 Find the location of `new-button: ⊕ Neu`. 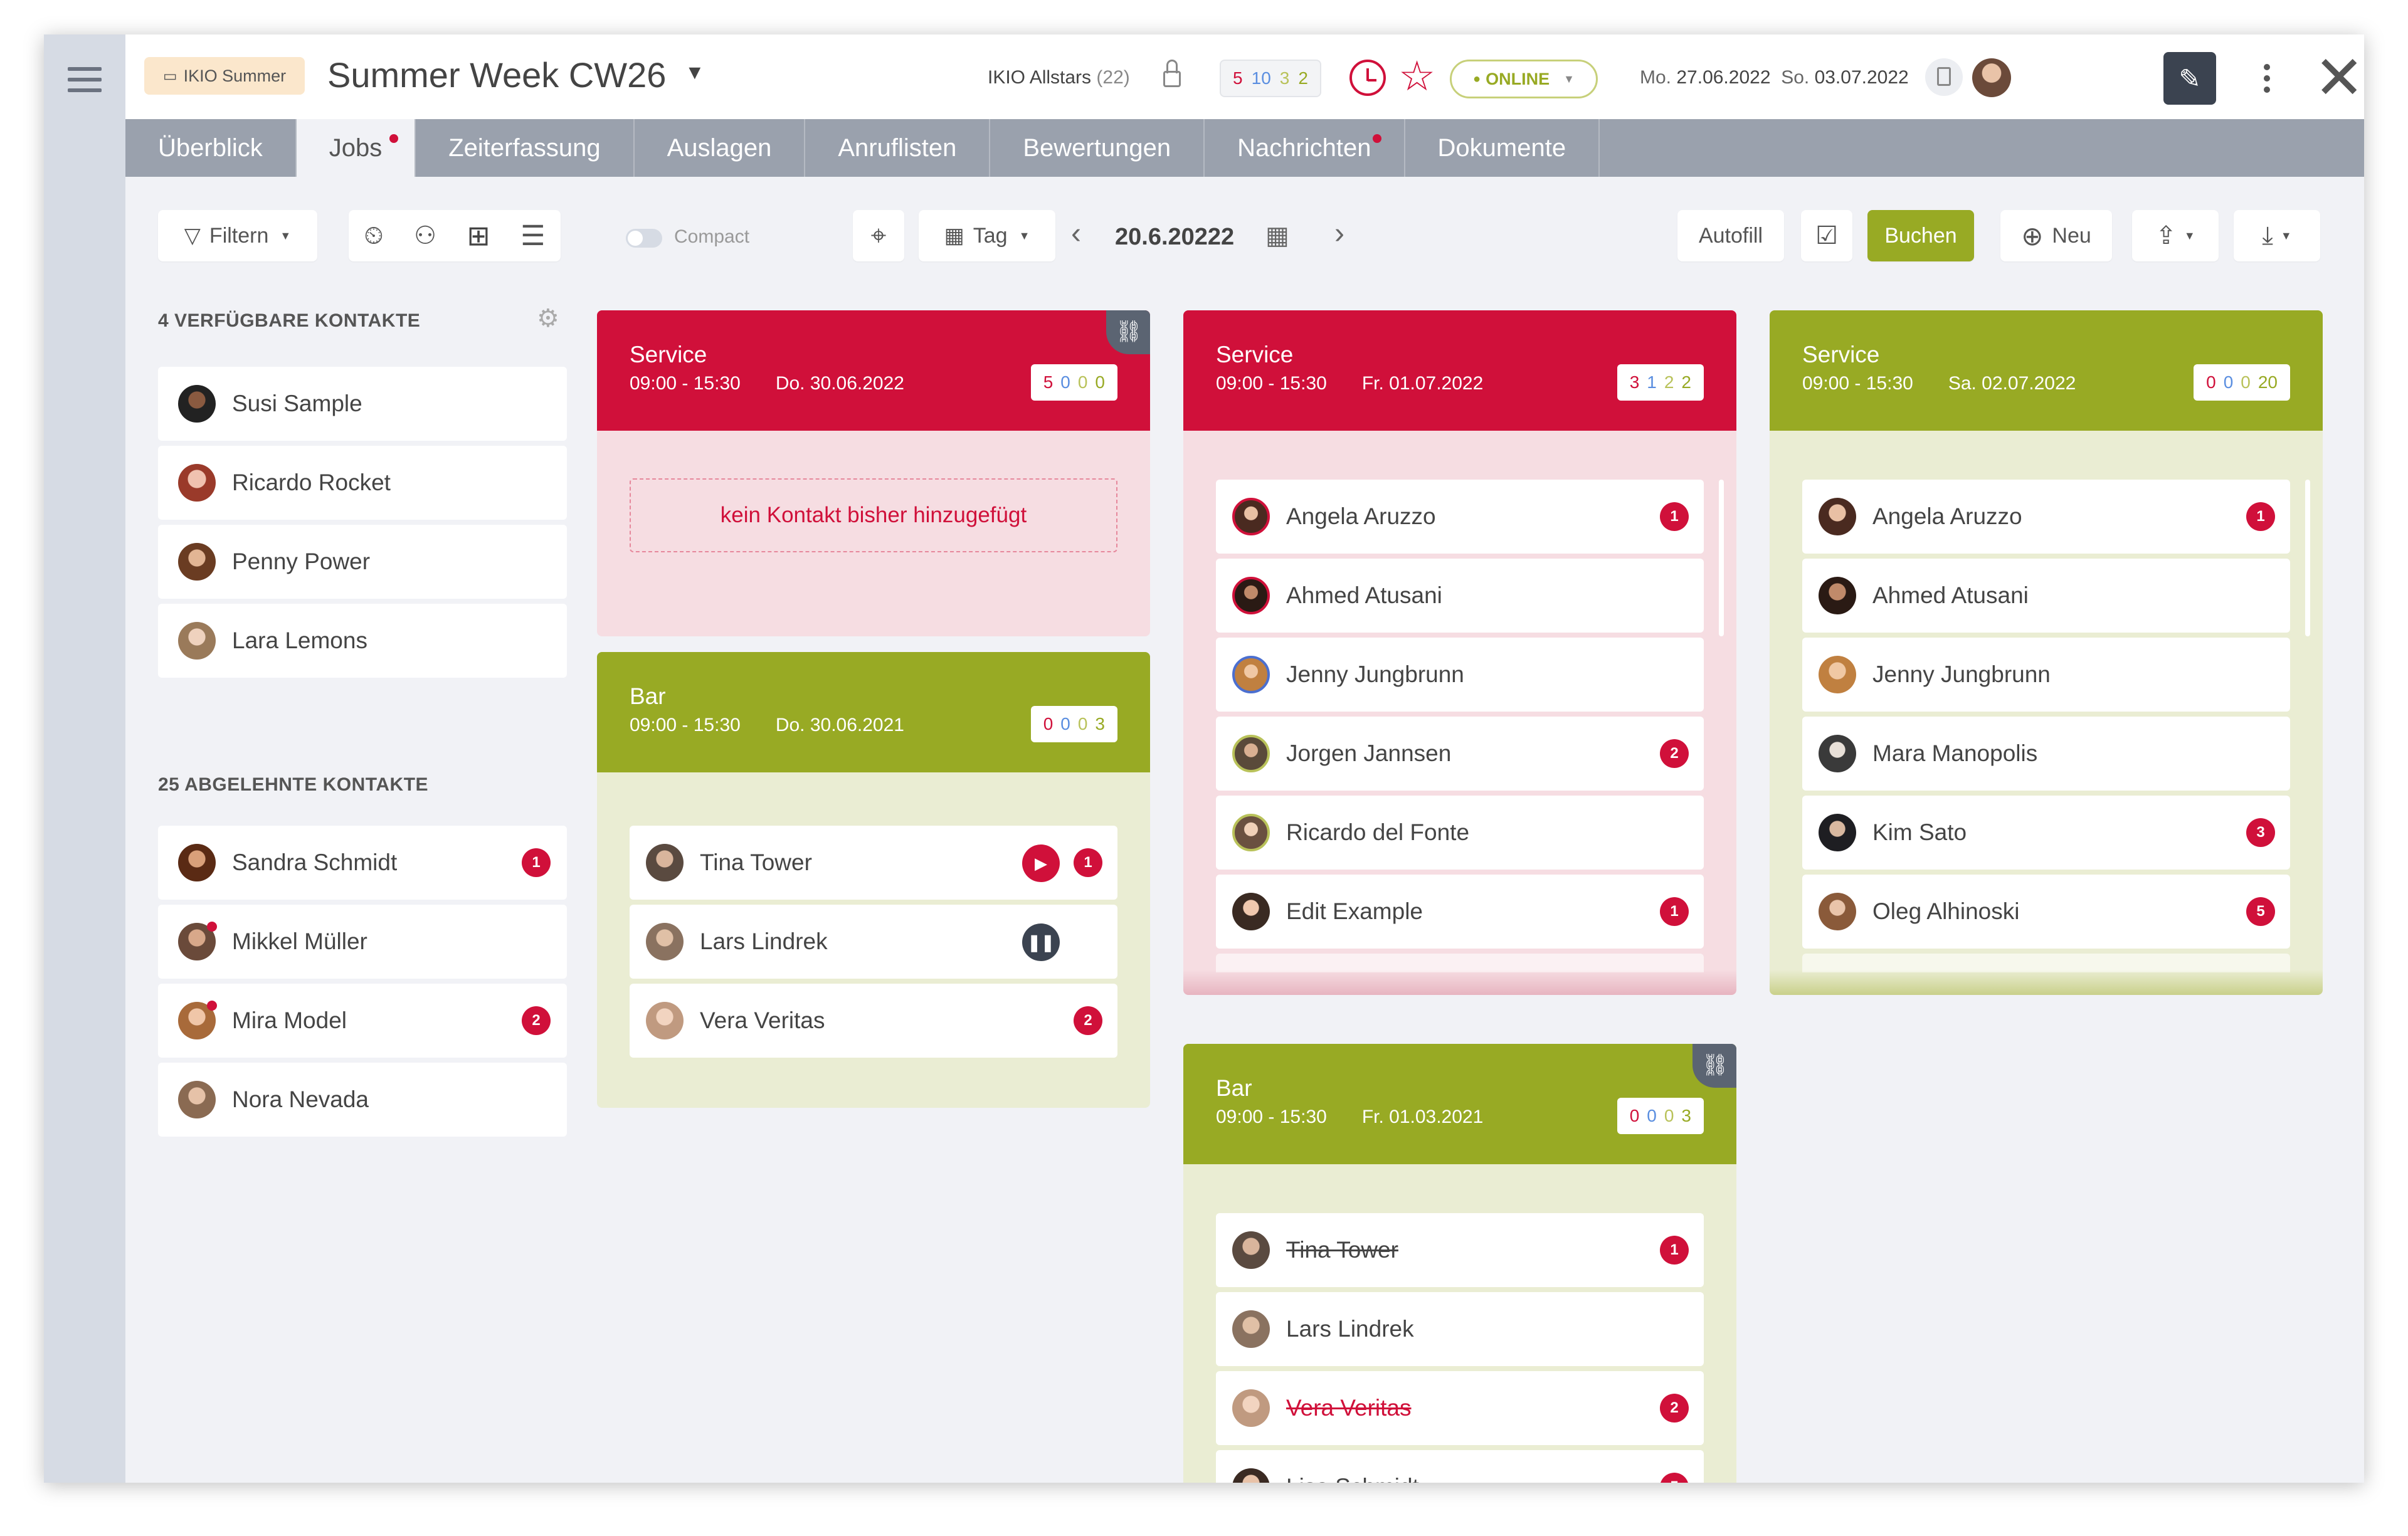

new-button: ⊕ Neu is located at coordinates (2056, 235).